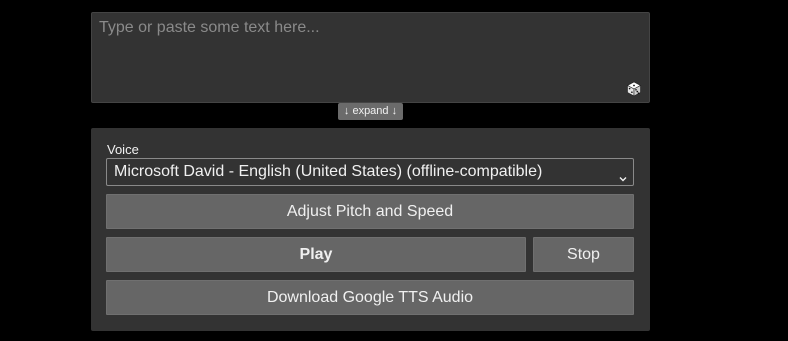 The height and width of the screenshot is (341, 788). I want to click on chevron-down-icon, so click(623, 174).